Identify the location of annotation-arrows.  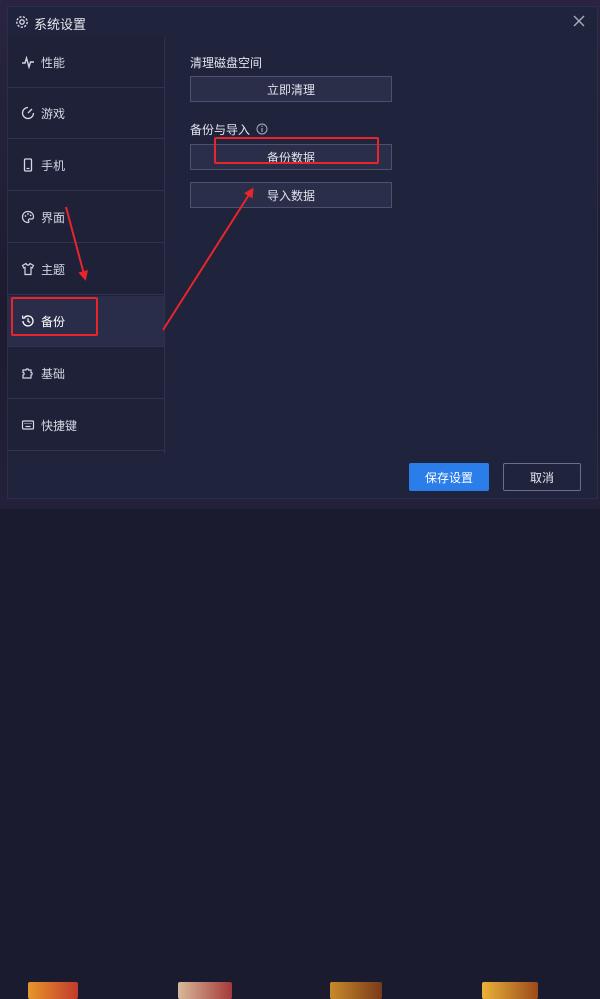
(159, 259).